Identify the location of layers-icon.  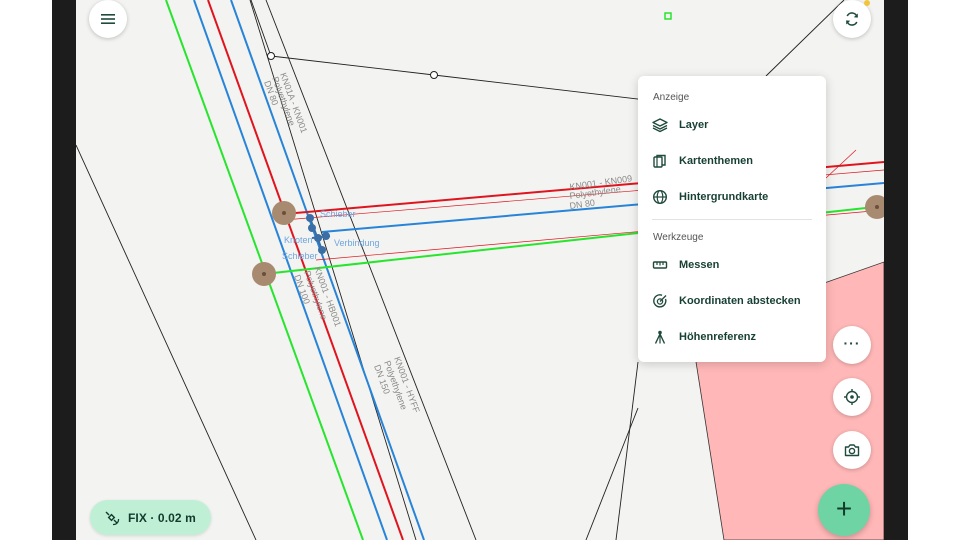
(660, 125).